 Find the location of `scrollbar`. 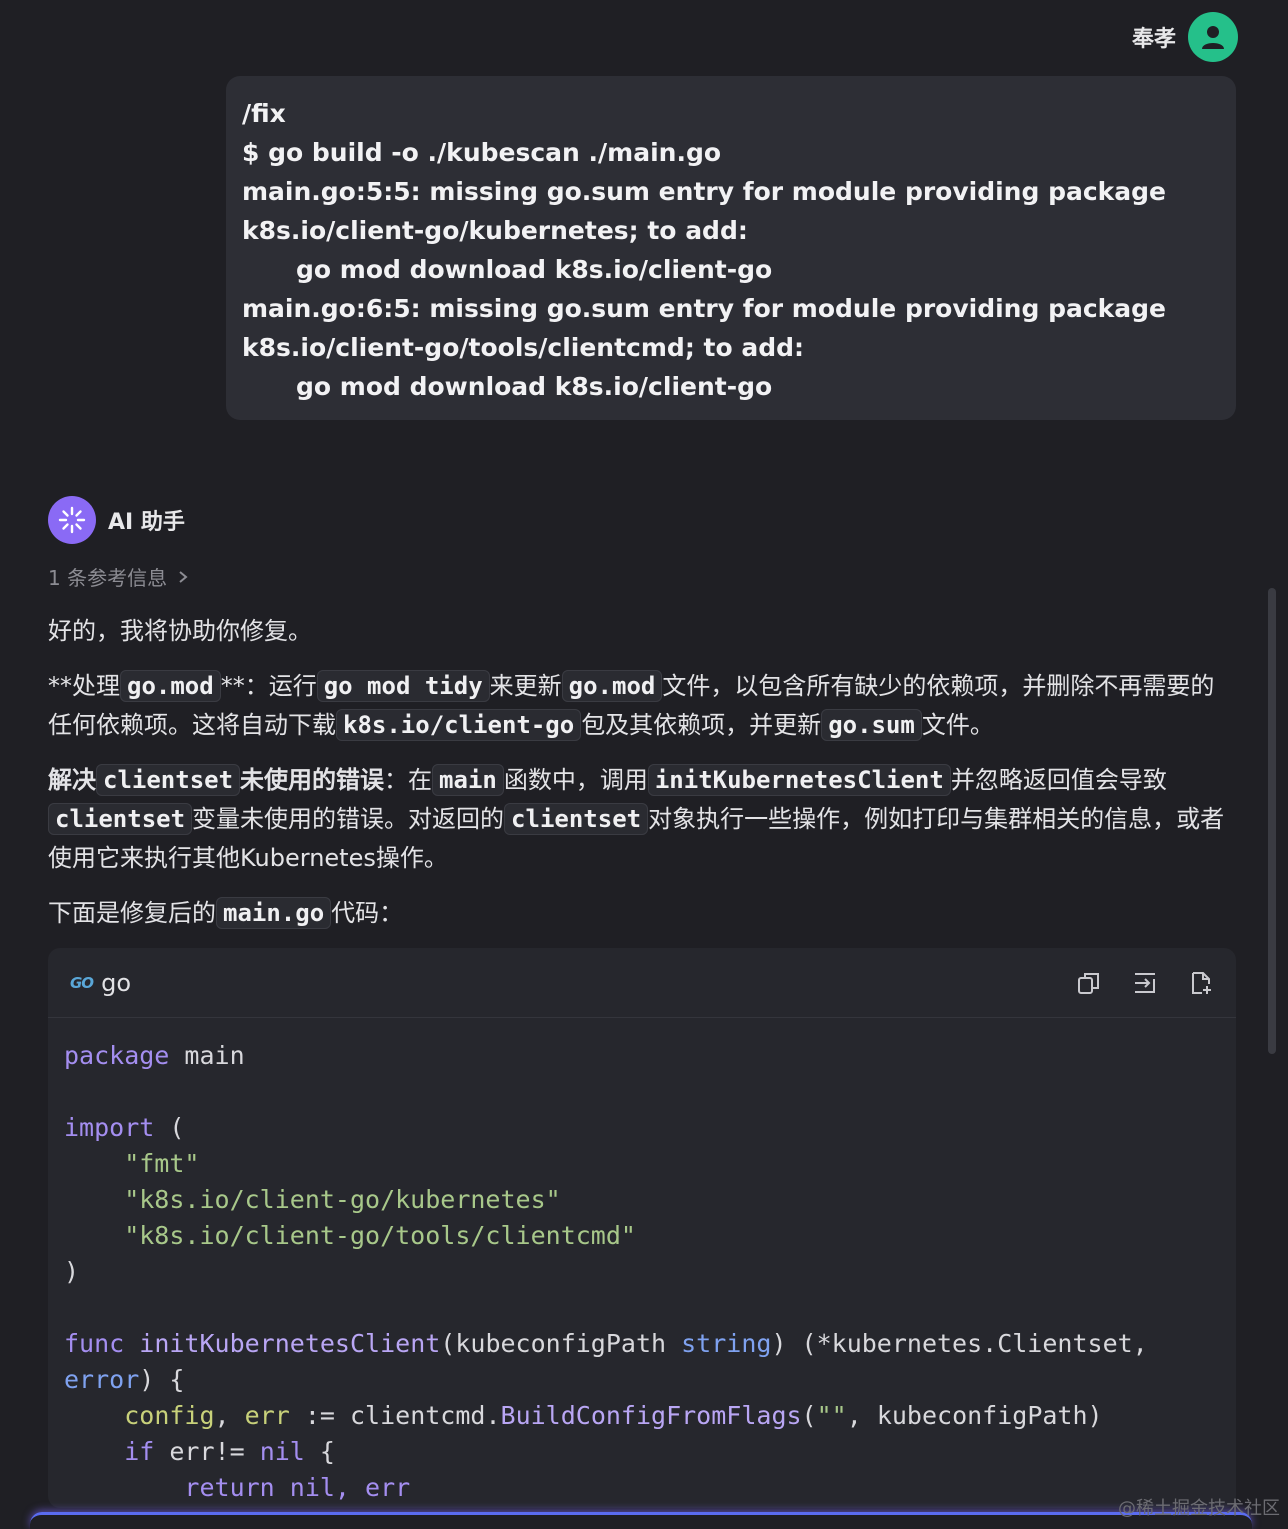

scrollbar is located at coordinates (1272, 821).